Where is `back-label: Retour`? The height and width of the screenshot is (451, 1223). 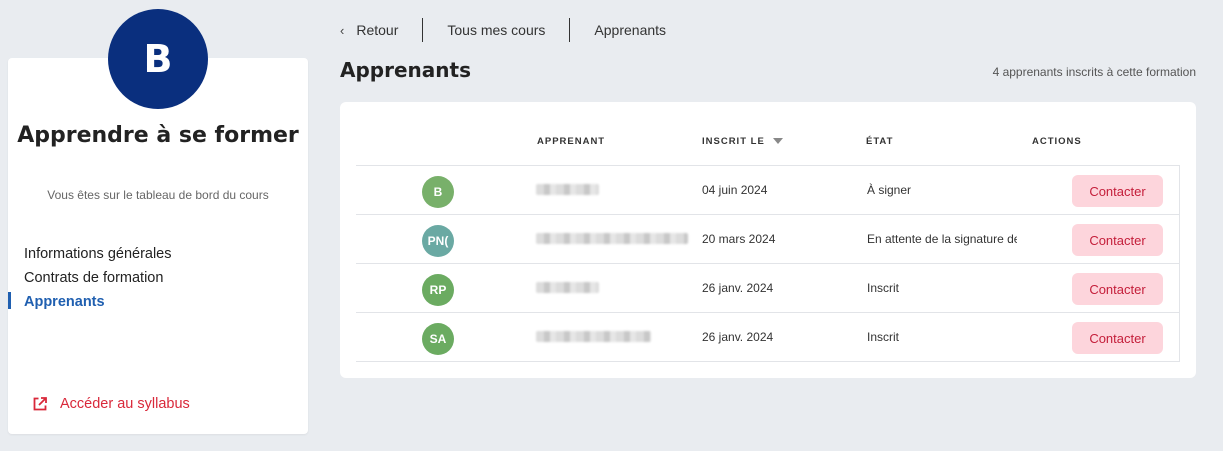 back-label: Retour is located at coordinates (377, 30).